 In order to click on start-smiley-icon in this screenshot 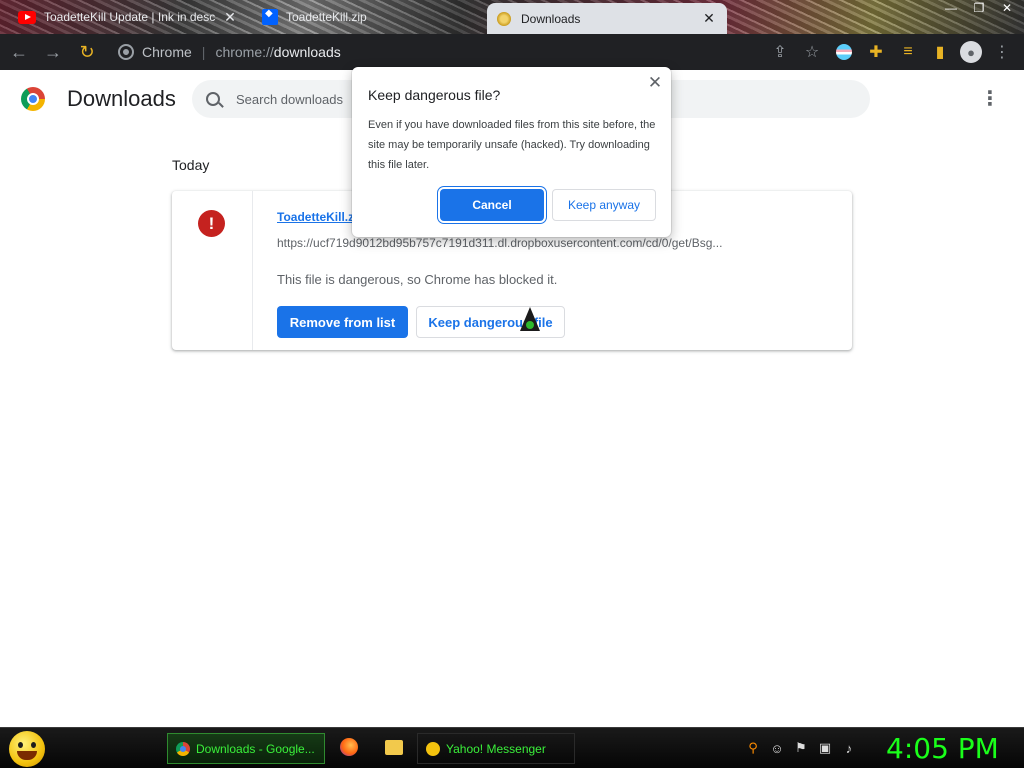, I will do `click(27, 749)`.